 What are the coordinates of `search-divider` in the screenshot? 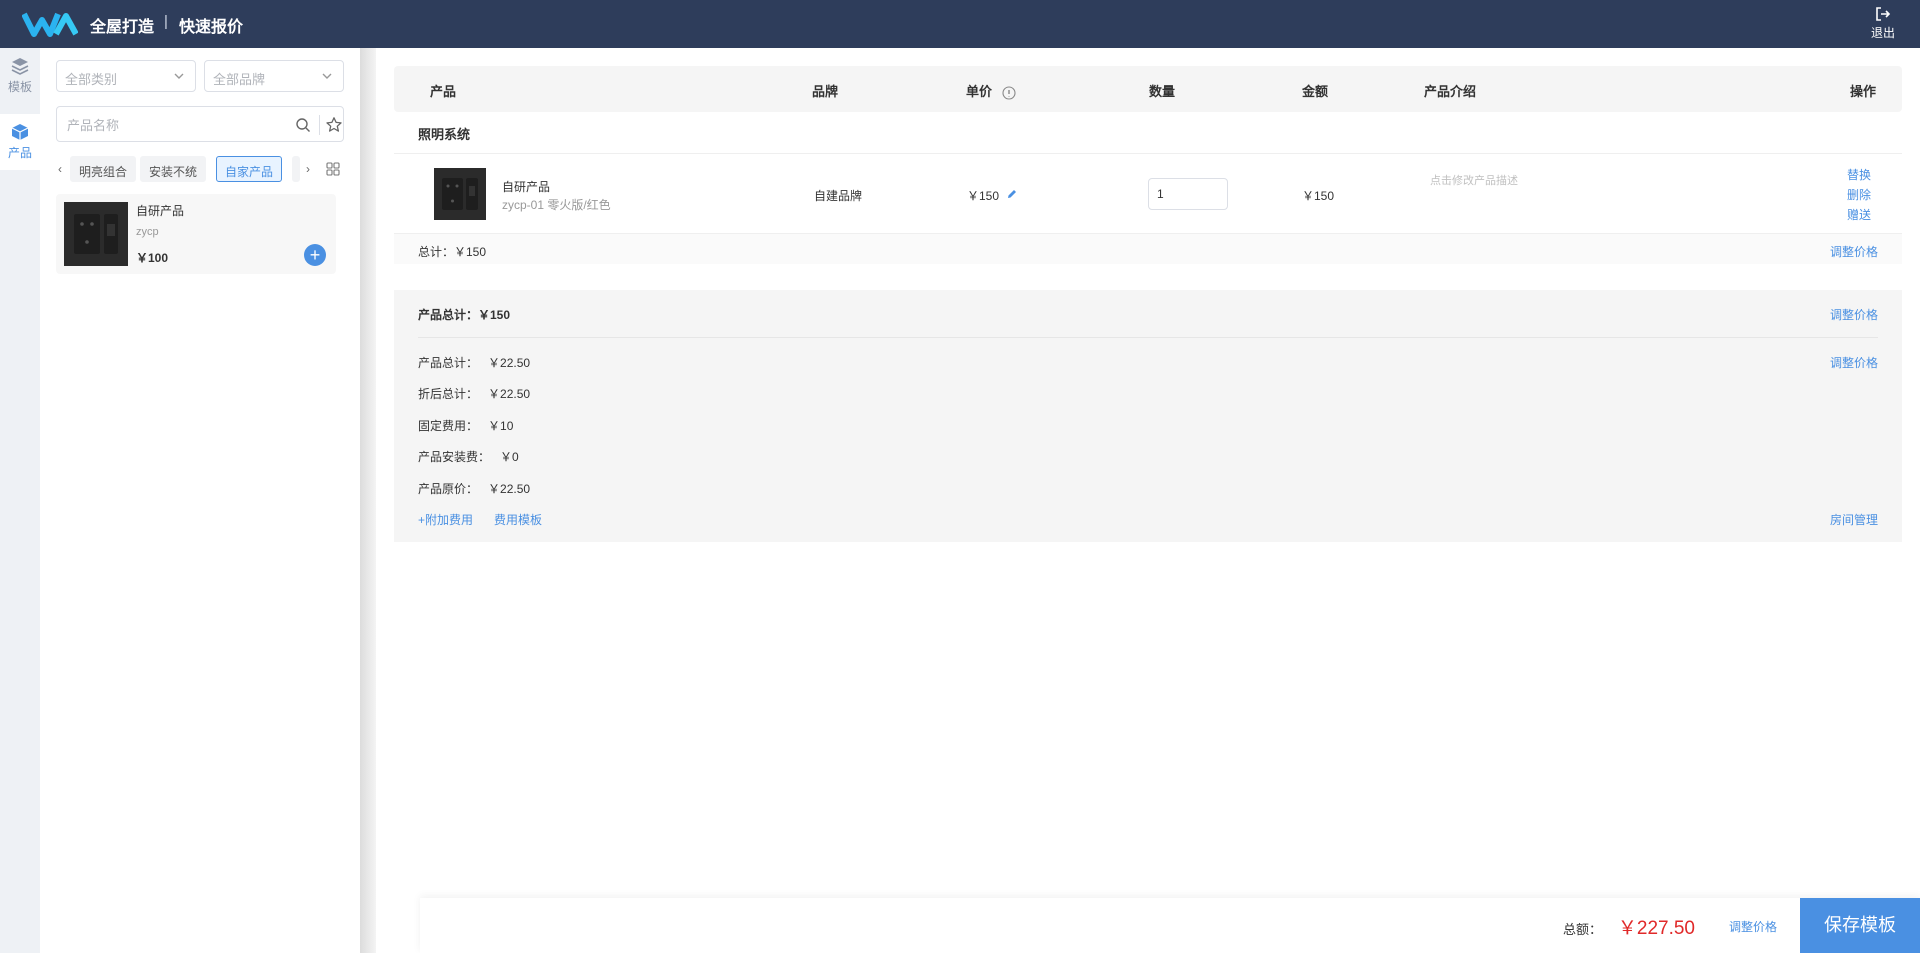 It's located at (319, 125).